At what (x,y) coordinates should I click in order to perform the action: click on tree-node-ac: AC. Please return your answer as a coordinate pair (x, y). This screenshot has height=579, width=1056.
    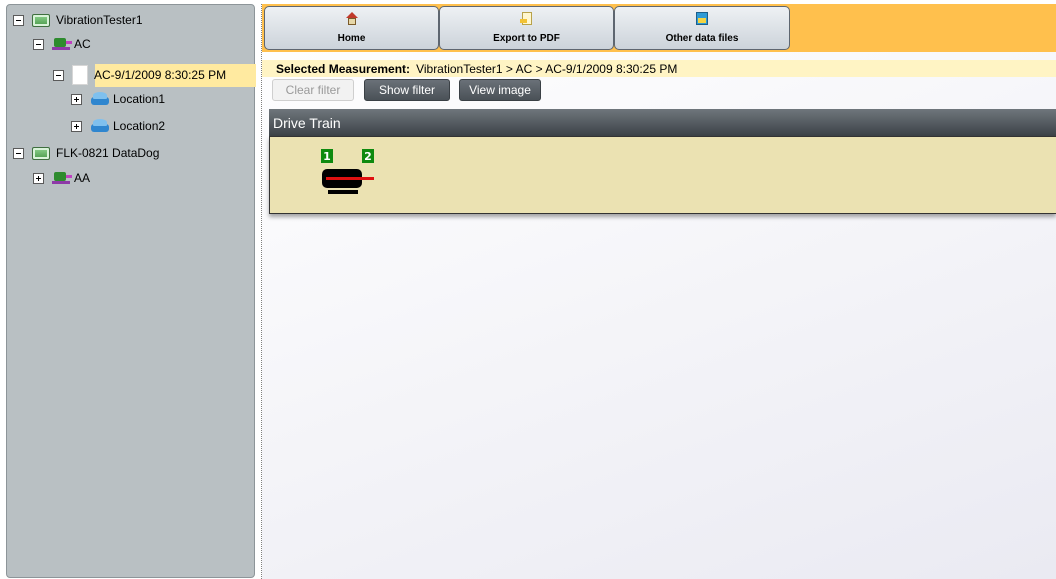
    Looking at the image, I should click on (62, 44).